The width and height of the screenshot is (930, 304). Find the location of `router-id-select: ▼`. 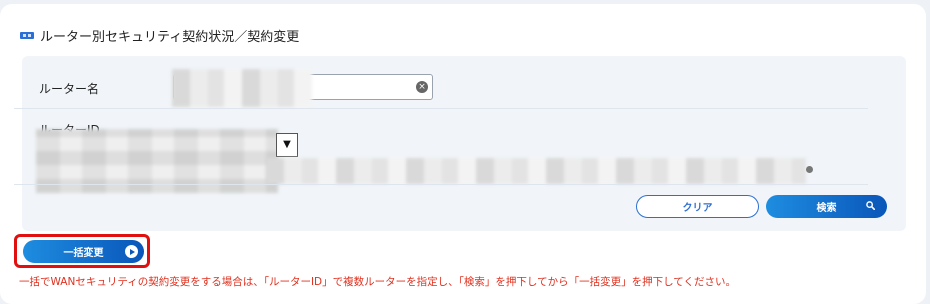

router-id-select: ▼ is located at coordinates (287, 145).